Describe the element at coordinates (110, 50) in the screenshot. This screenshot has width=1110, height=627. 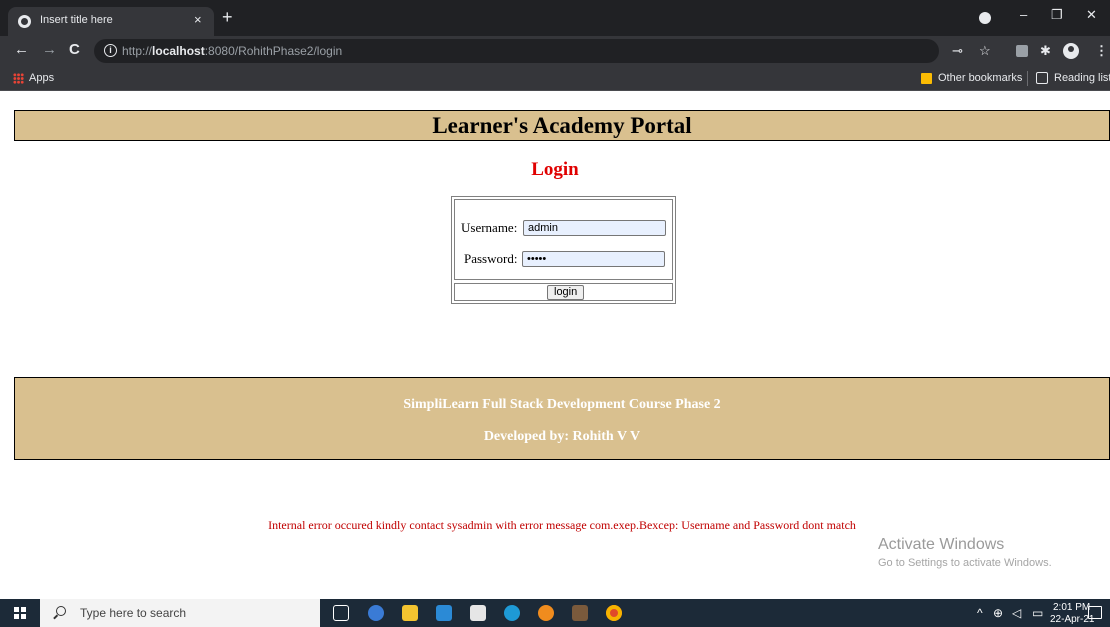
I see `info-icon: i` at that location.